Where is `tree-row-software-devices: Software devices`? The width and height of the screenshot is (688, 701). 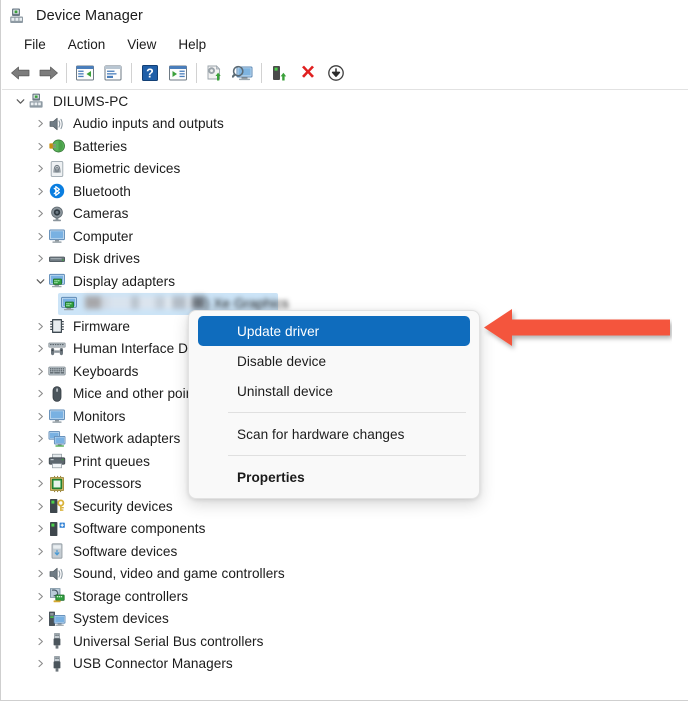 tree-row-software-devices: Software devices is located at coordinates (345, 551).